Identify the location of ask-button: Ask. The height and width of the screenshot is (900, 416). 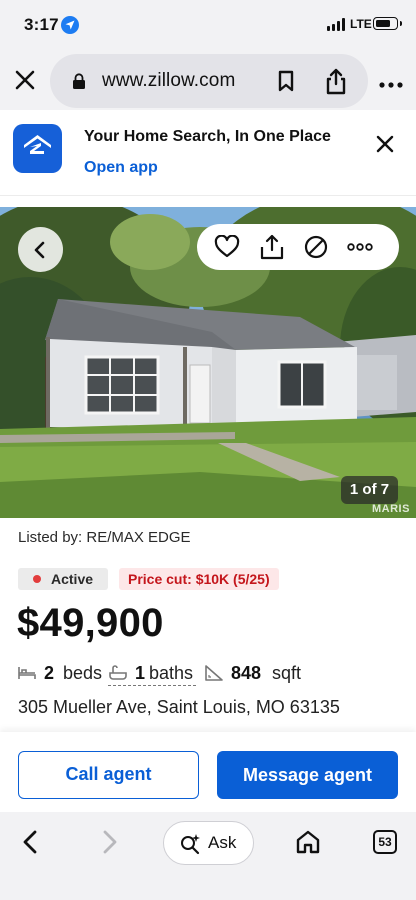
(208, 843).